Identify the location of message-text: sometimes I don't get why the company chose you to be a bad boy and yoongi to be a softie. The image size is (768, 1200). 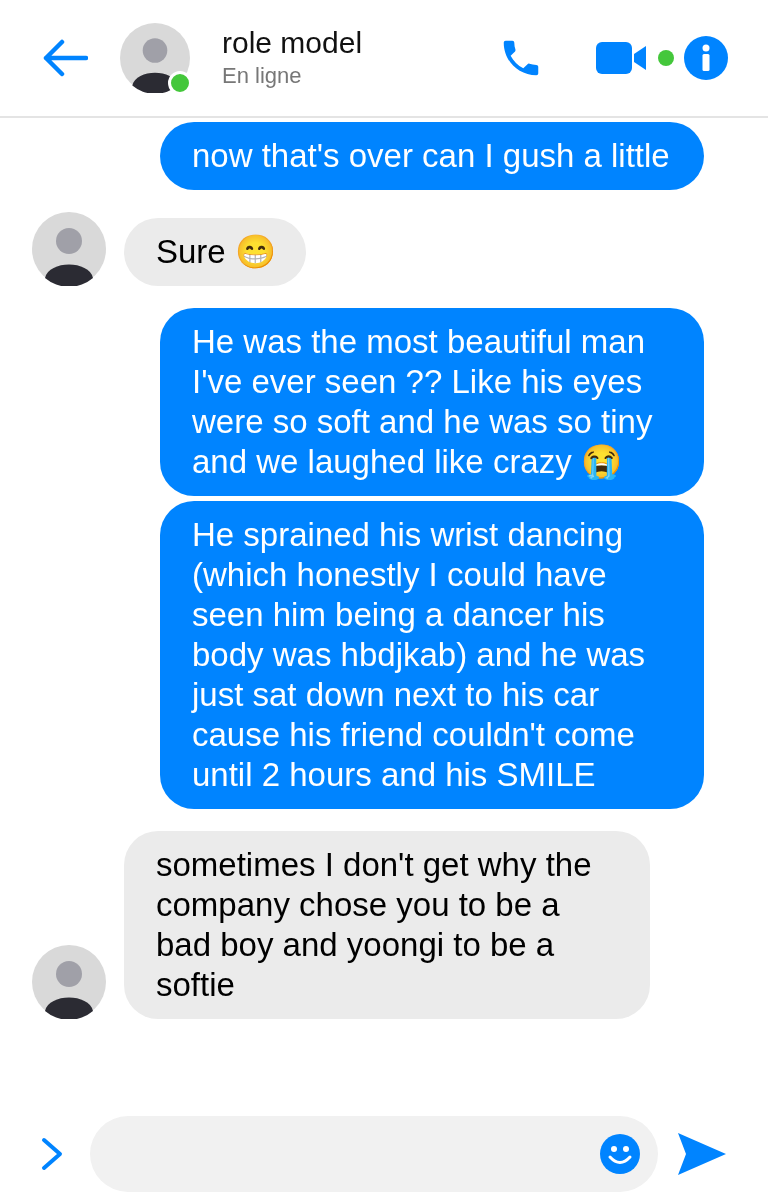
(374, 925).